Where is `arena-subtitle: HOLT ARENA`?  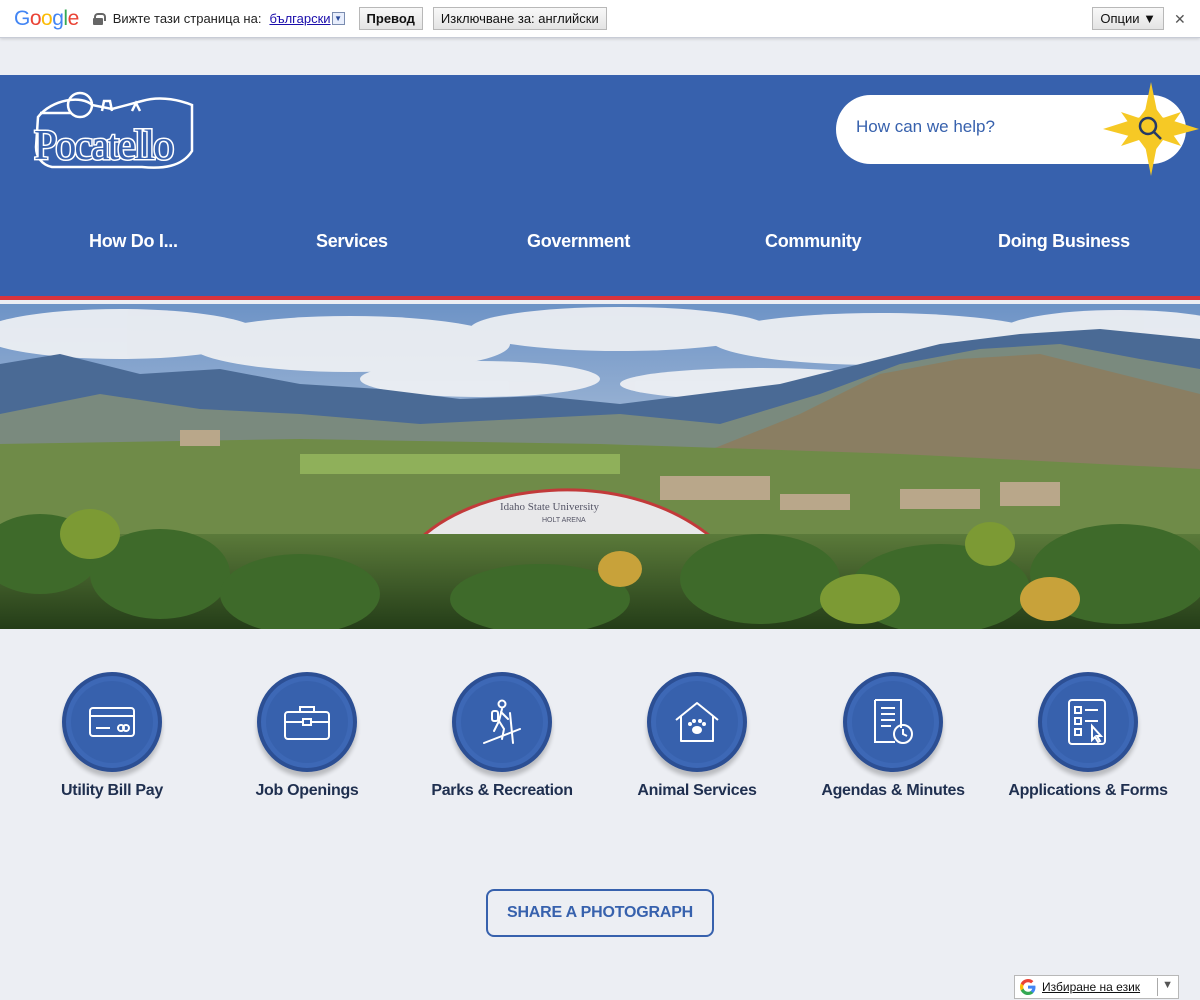
arena-subtitle: HOLT ARENA is located at coordinates (564, 520).